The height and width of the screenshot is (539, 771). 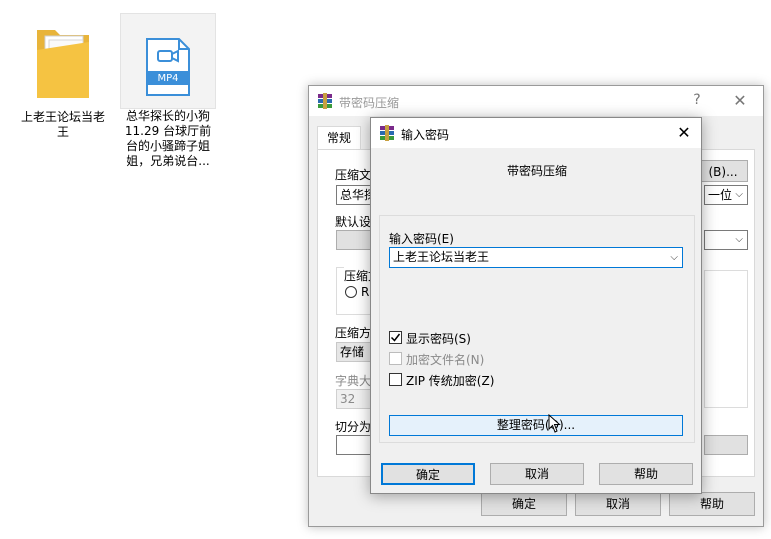 What do you see at coordinates (353, 222) in the screenshot?
I see `default-profile-label: 默认设` at bounding box center [353, 222].